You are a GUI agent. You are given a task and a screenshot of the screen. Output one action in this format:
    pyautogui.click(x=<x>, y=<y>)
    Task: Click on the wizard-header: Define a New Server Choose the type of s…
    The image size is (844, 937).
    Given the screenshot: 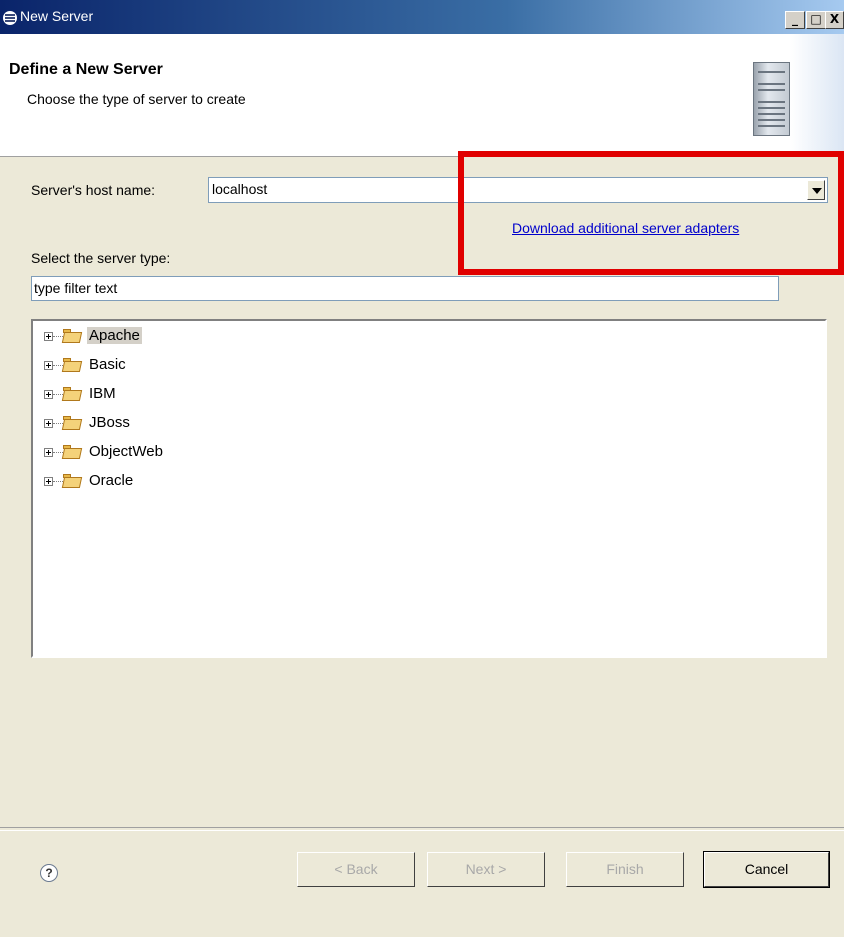 What is the action you would take?
    pyautogui.click(x=422, y=95)
    